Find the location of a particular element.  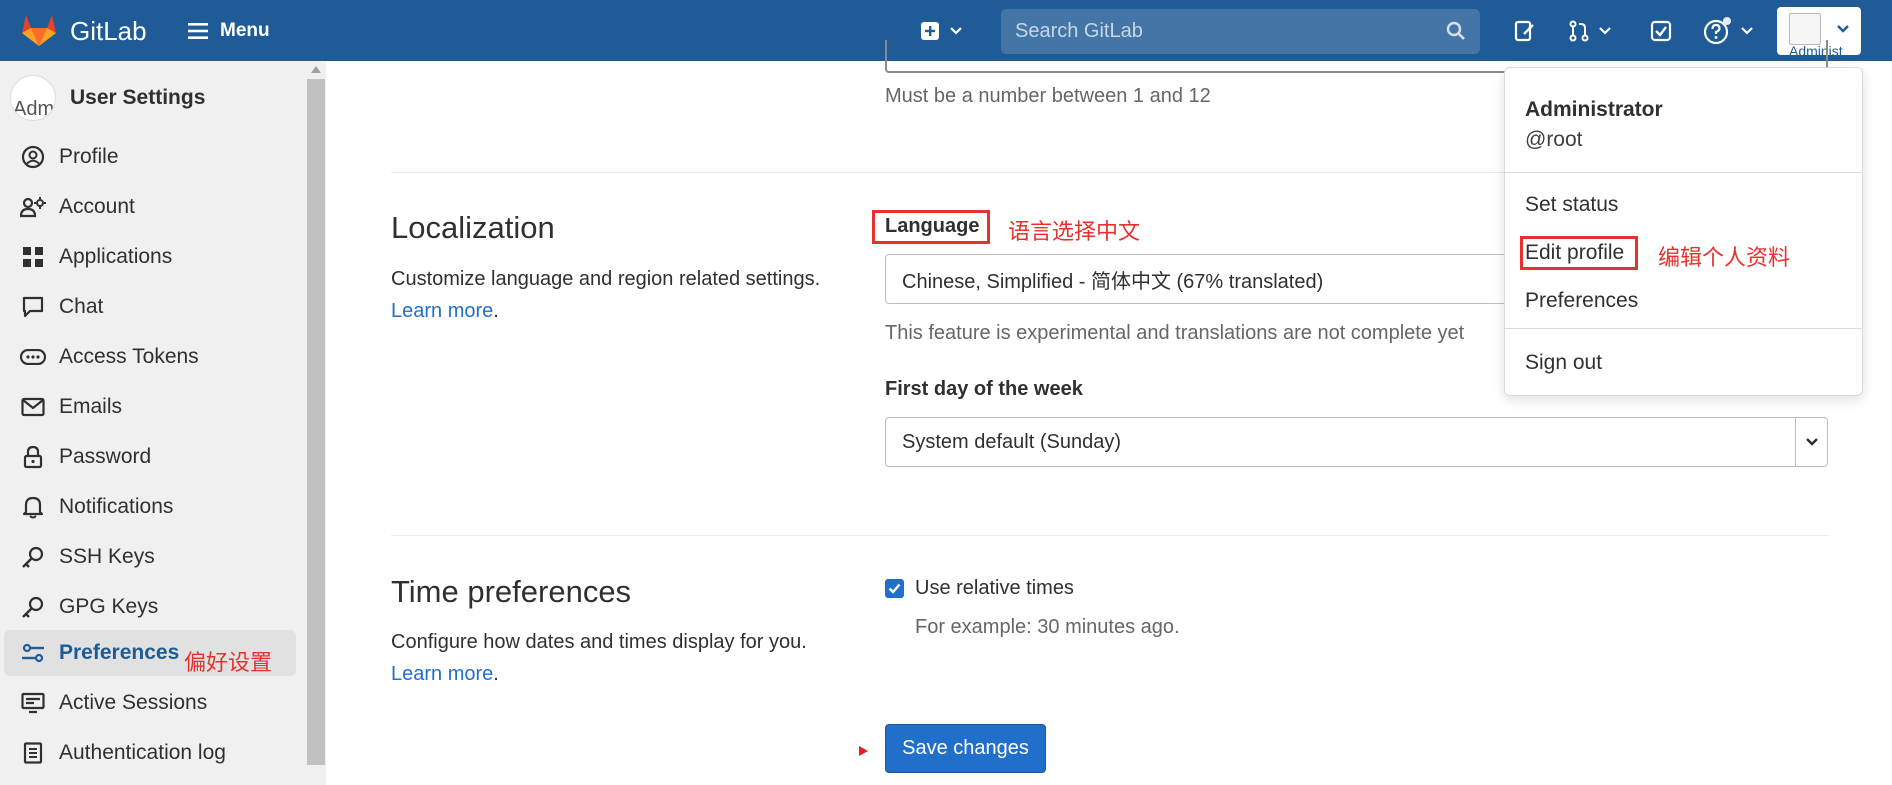

annotation-box-language is located at coordinates (931, 227).